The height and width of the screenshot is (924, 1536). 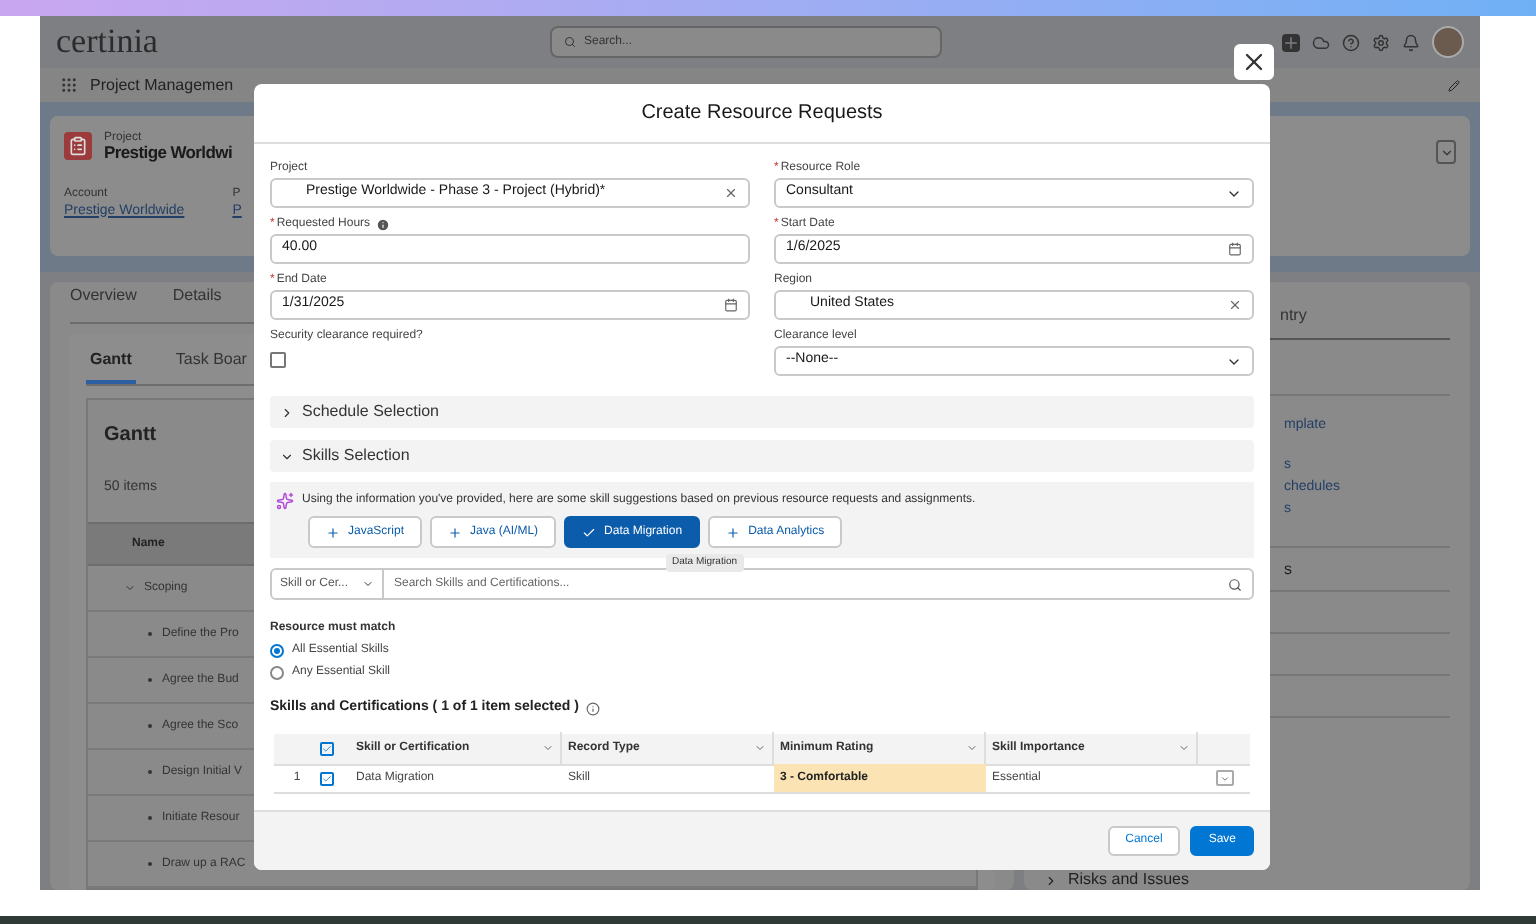 I want to click on logo: certinia, so click(x=108, y=42).